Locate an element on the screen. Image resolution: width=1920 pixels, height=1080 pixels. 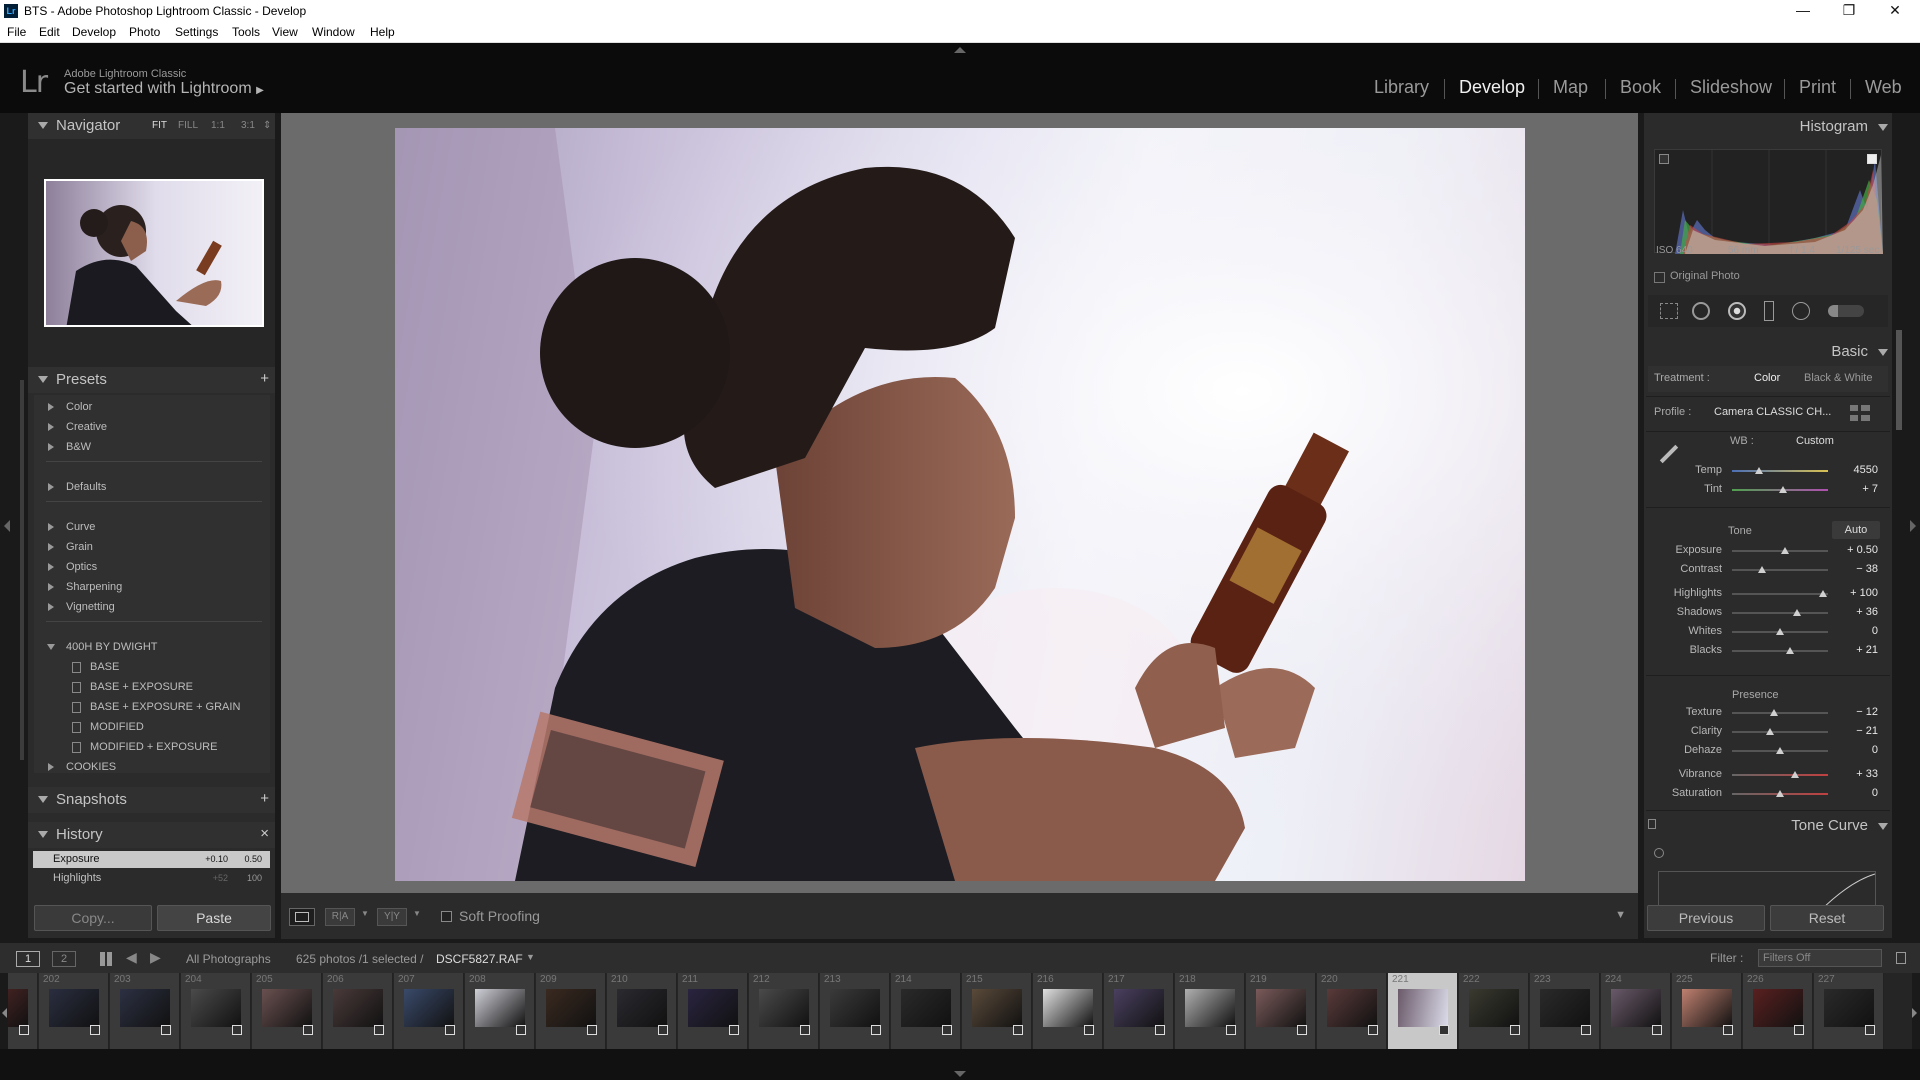
panel-toggle-icon is located at coordinates (1652, 824).